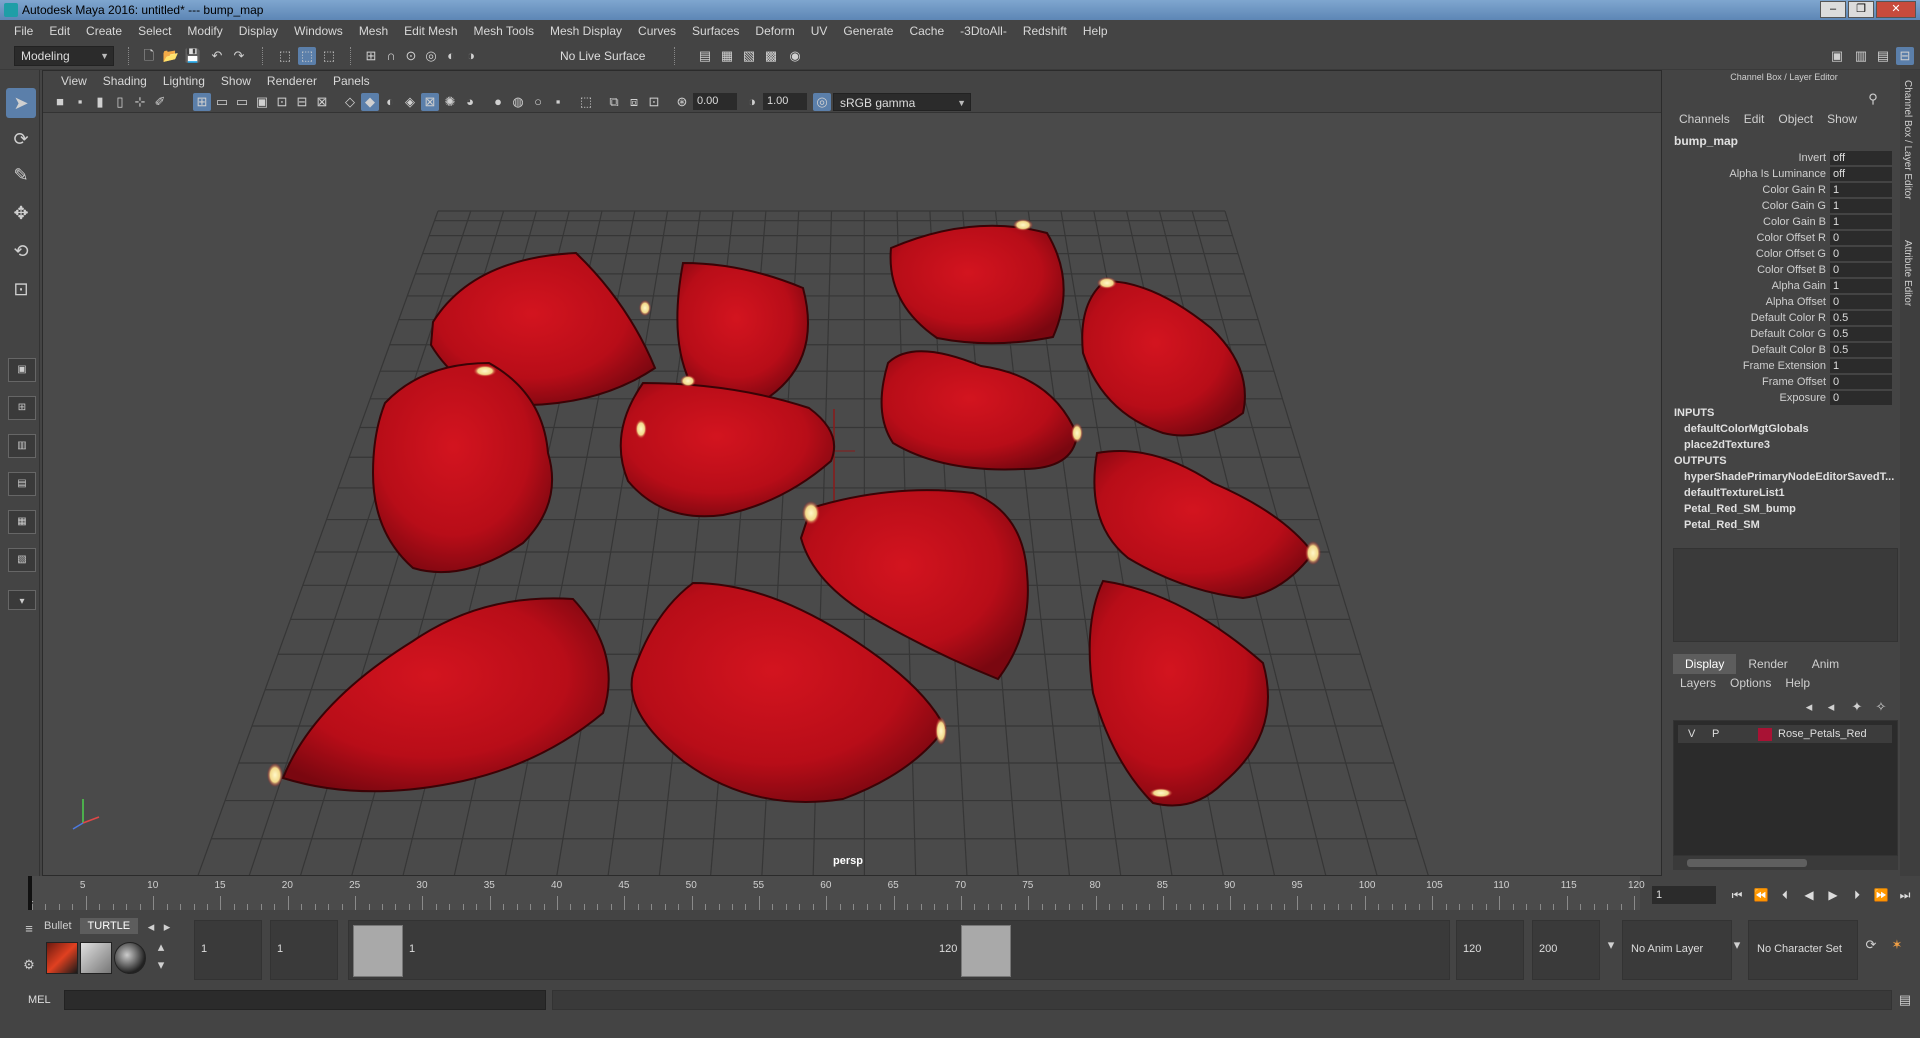 The width and height of the screenshot is (1920, 1038). What do you see at coordinates (1795, 119) in the screenshot?
I see `cb-menu-object: Object` at bounding box center [1795, 119].